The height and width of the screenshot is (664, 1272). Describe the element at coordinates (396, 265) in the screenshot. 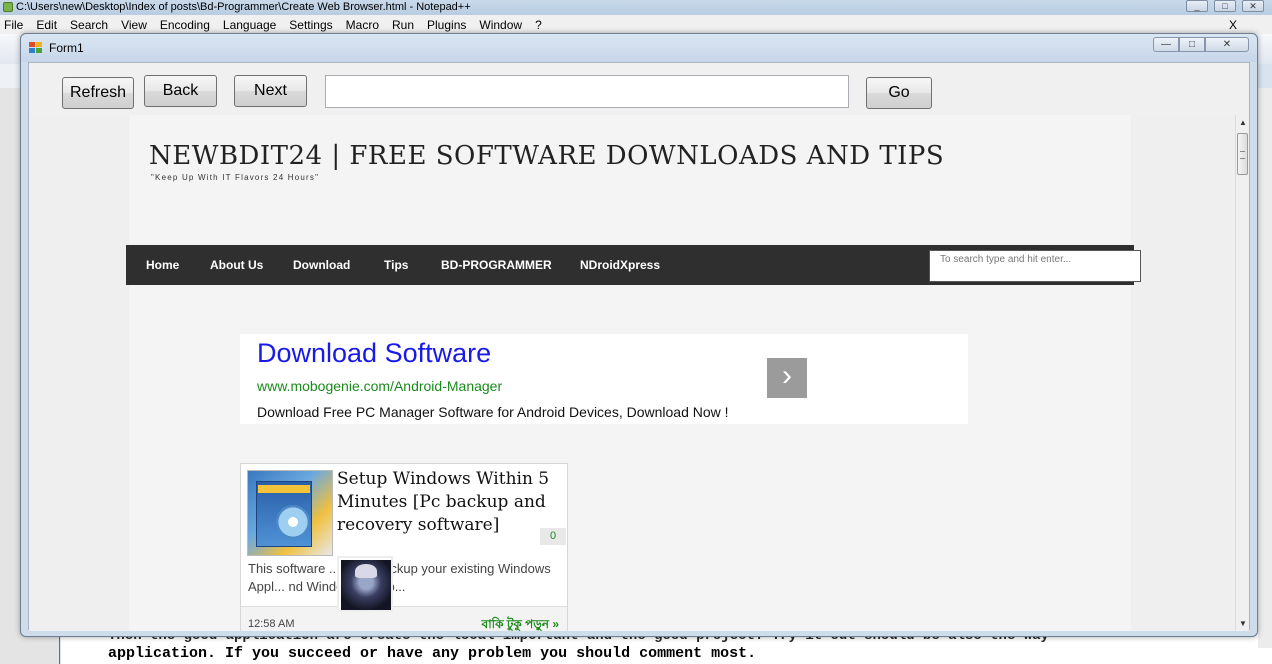

I see `nav-tips: Tips` at that location.